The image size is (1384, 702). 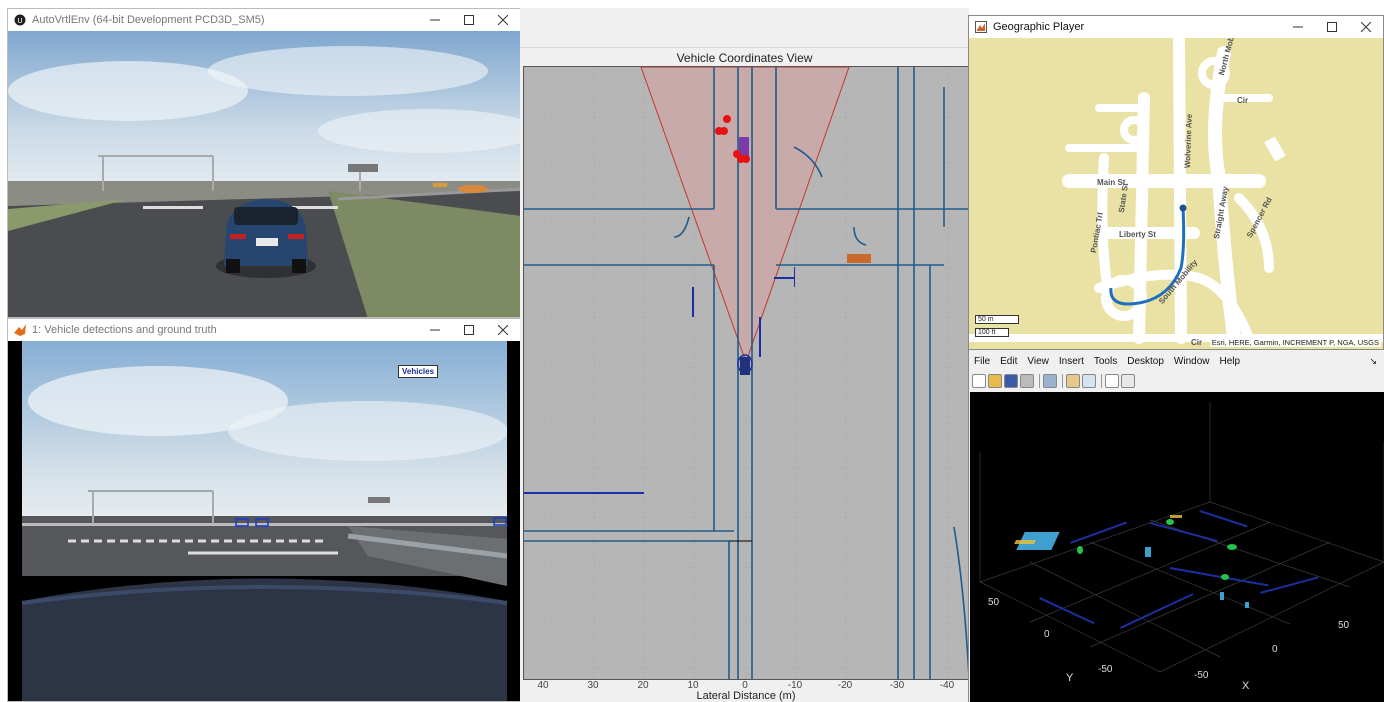 I want to click on dock-arrow-icon: ↘, so click(x=1376, y=361).